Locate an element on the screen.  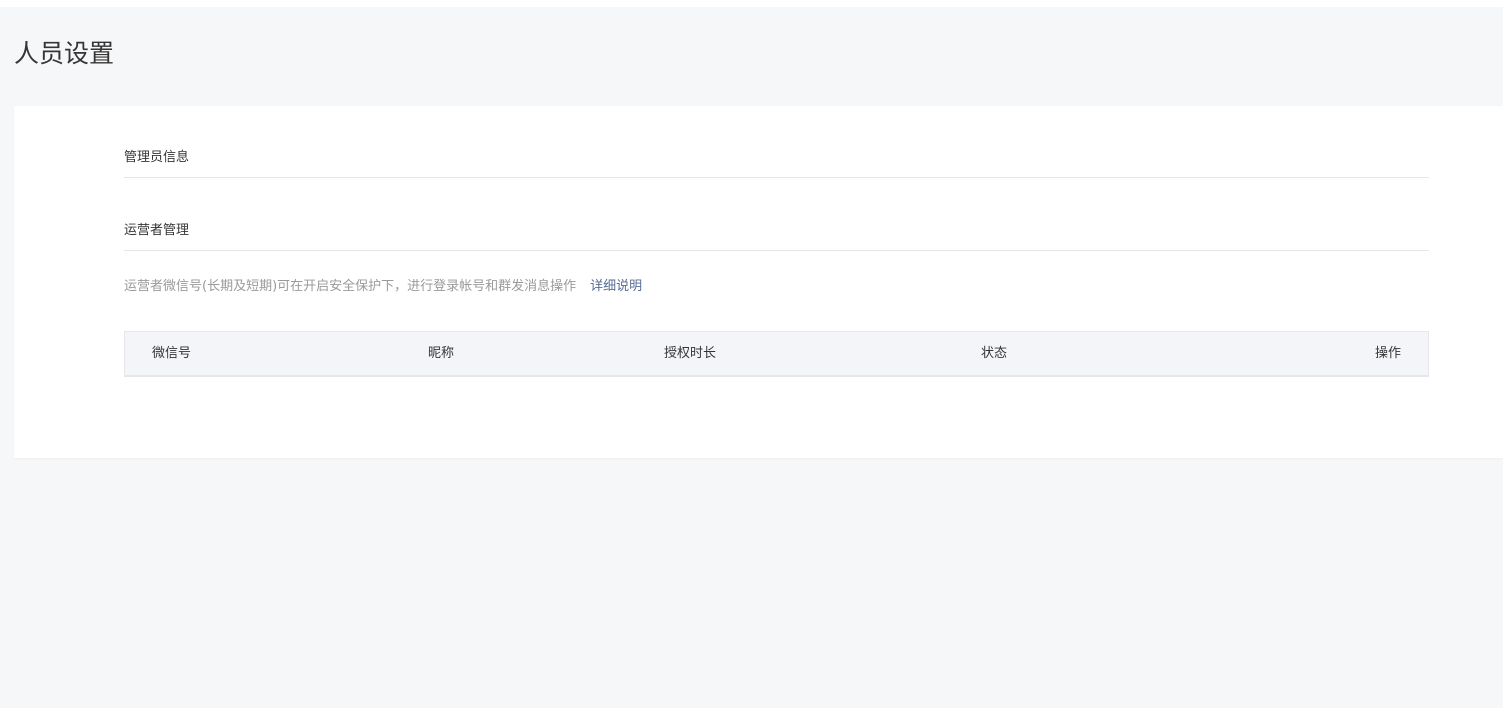
operator-section-title: 运营者管理 is located at coordinates (776, 236).